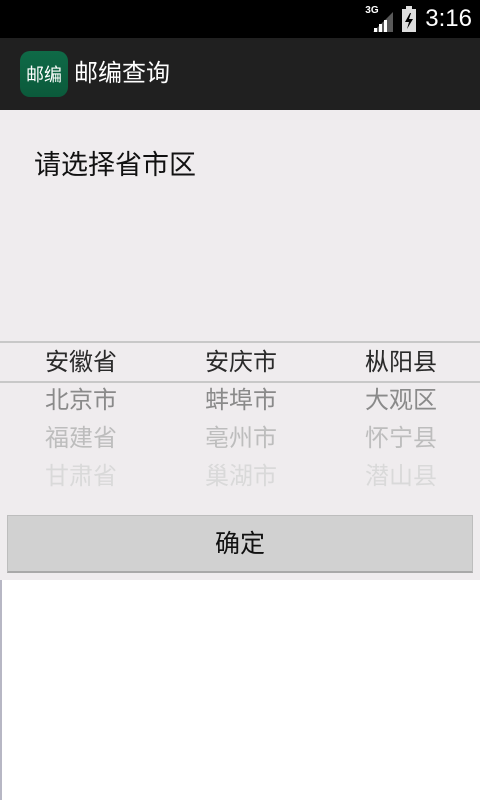 This screenshot has height=800, width=480. What do you see at coordinates (400, 438) in the screenshot?
I see `district-item: 怀宁县` at bounding box center [400, 438].